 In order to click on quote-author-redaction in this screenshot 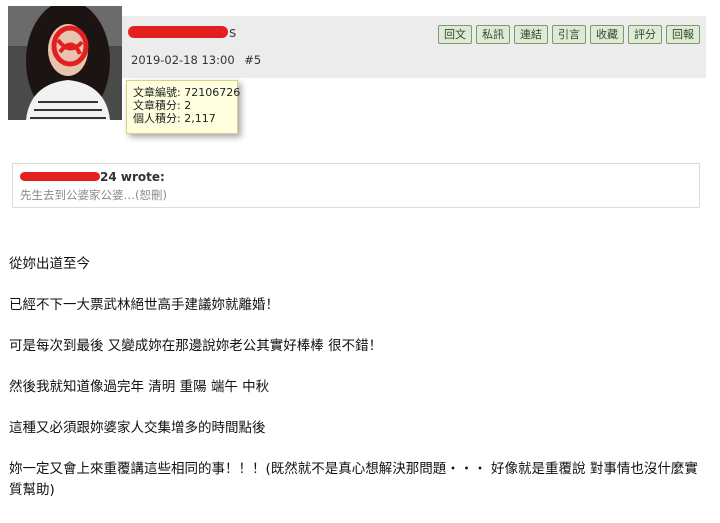, I will do `click(60, 176)`.